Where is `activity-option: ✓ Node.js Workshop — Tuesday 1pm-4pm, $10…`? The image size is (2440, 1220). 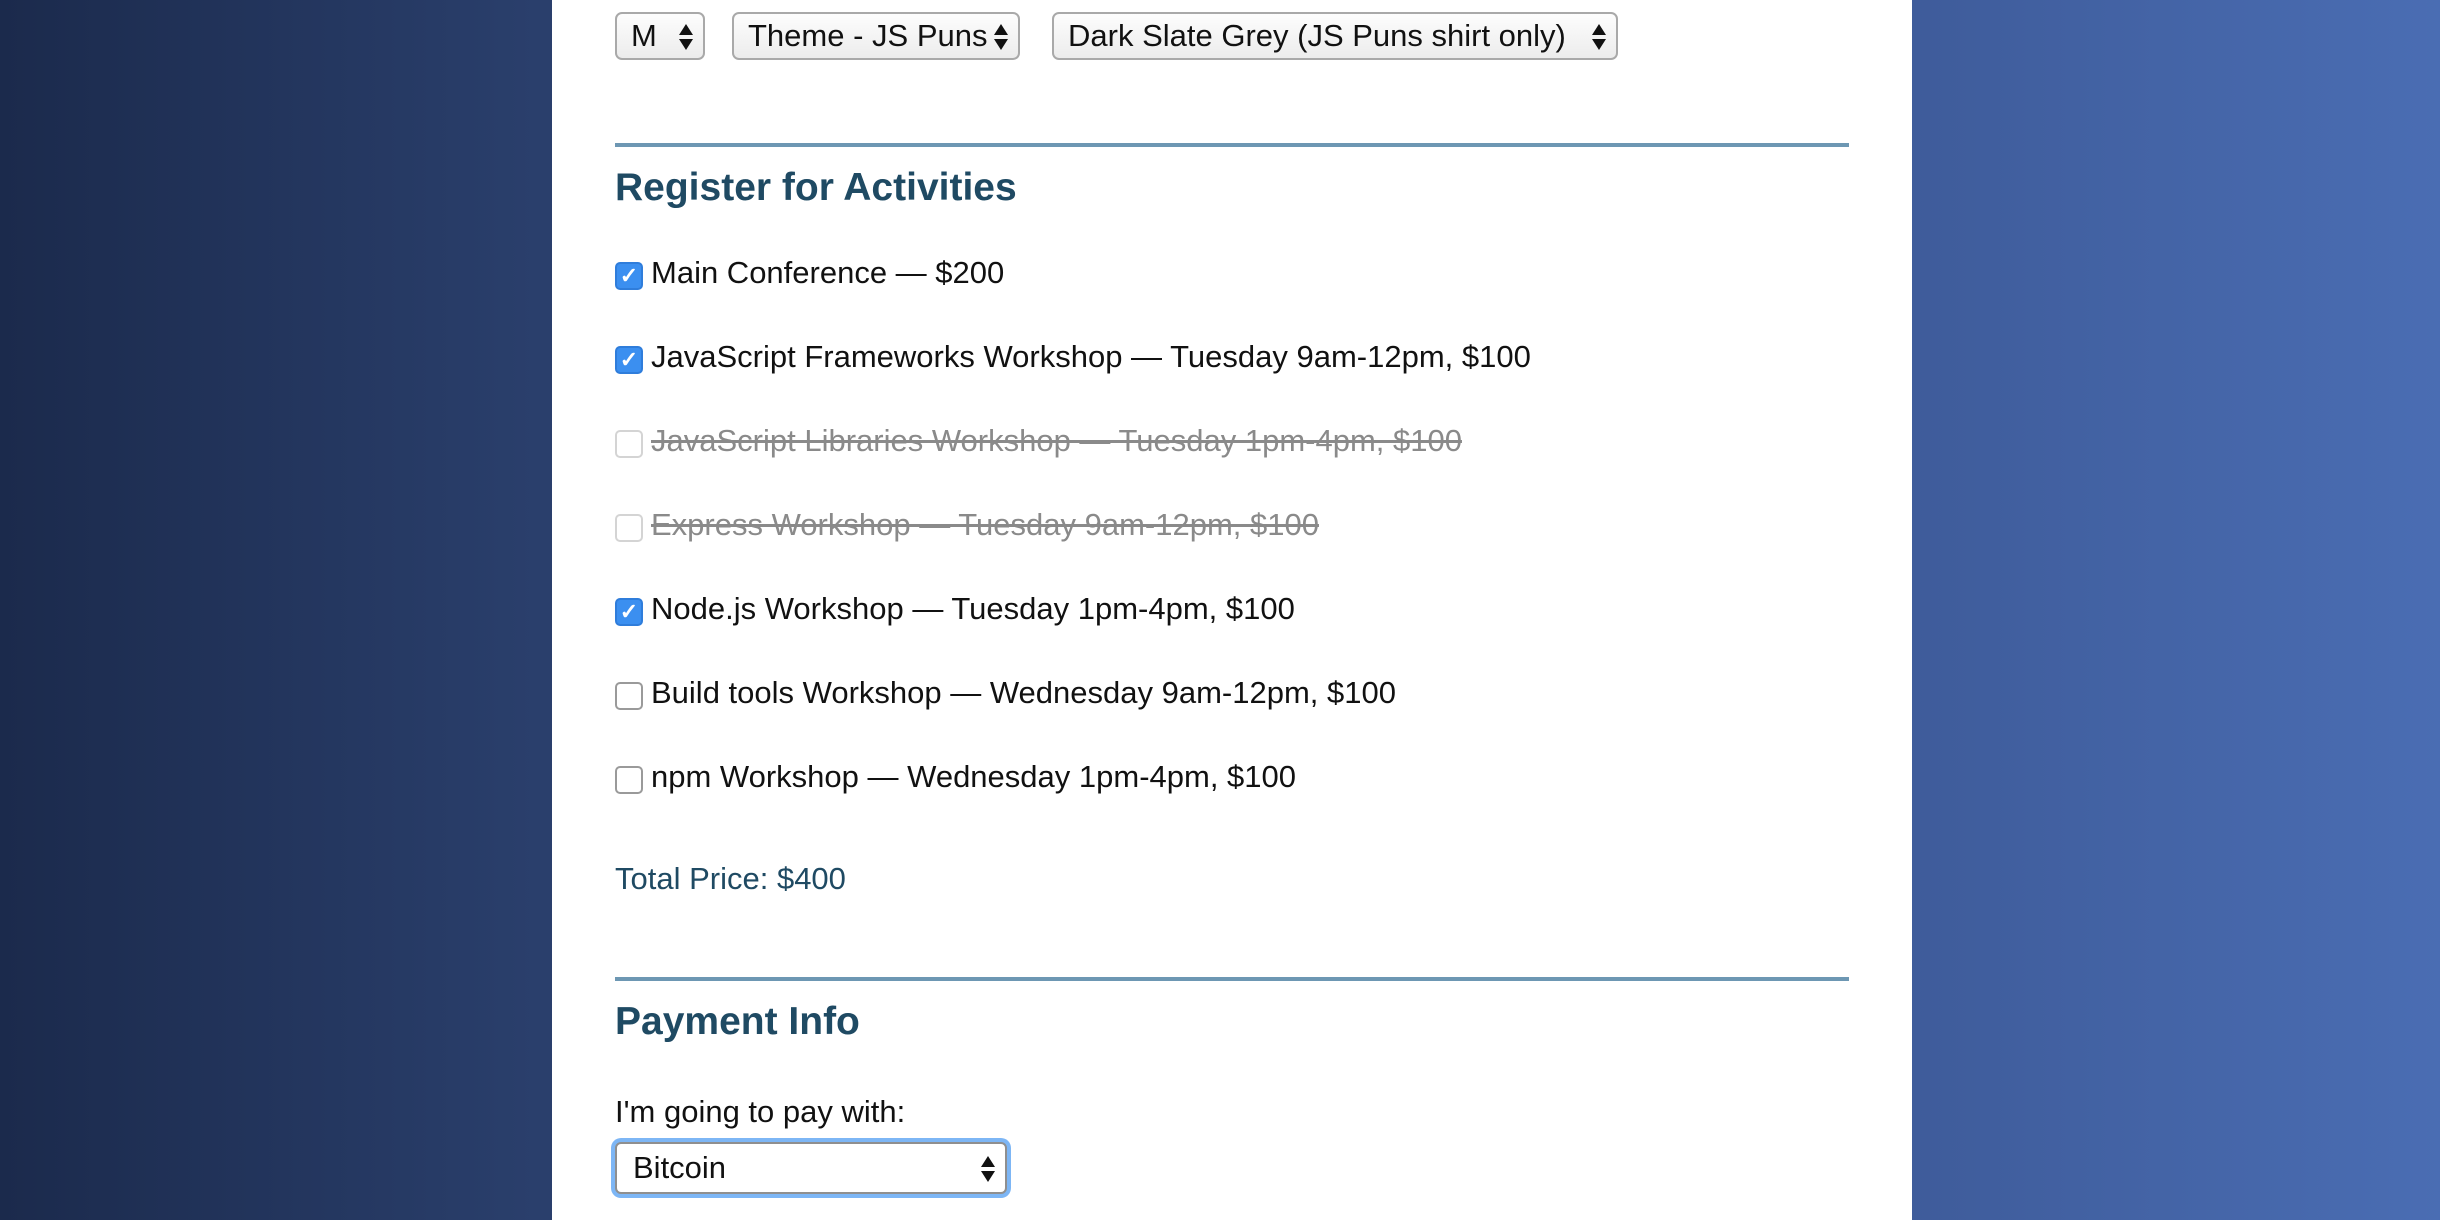
activity-option: ✓ Node.js Workshop — Tuesday 1pm-4pm, $10… is located at coordinates (955, 609).